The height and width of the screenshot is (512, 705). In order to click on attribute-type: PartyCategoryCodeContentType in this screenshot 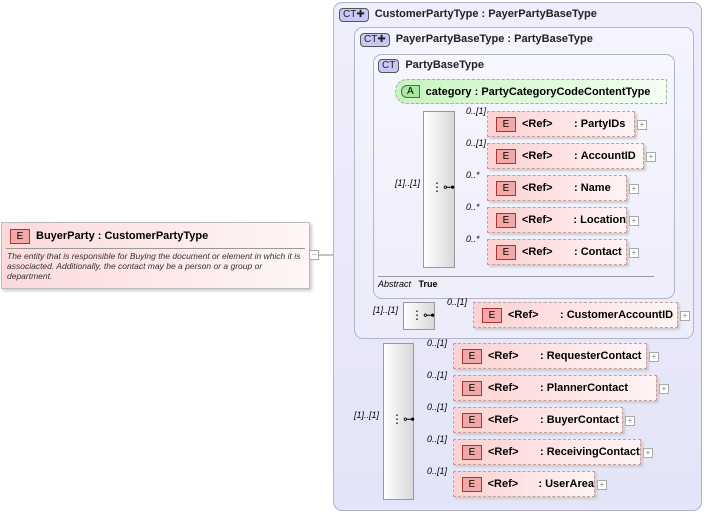, I will do `click(566, 91)`.